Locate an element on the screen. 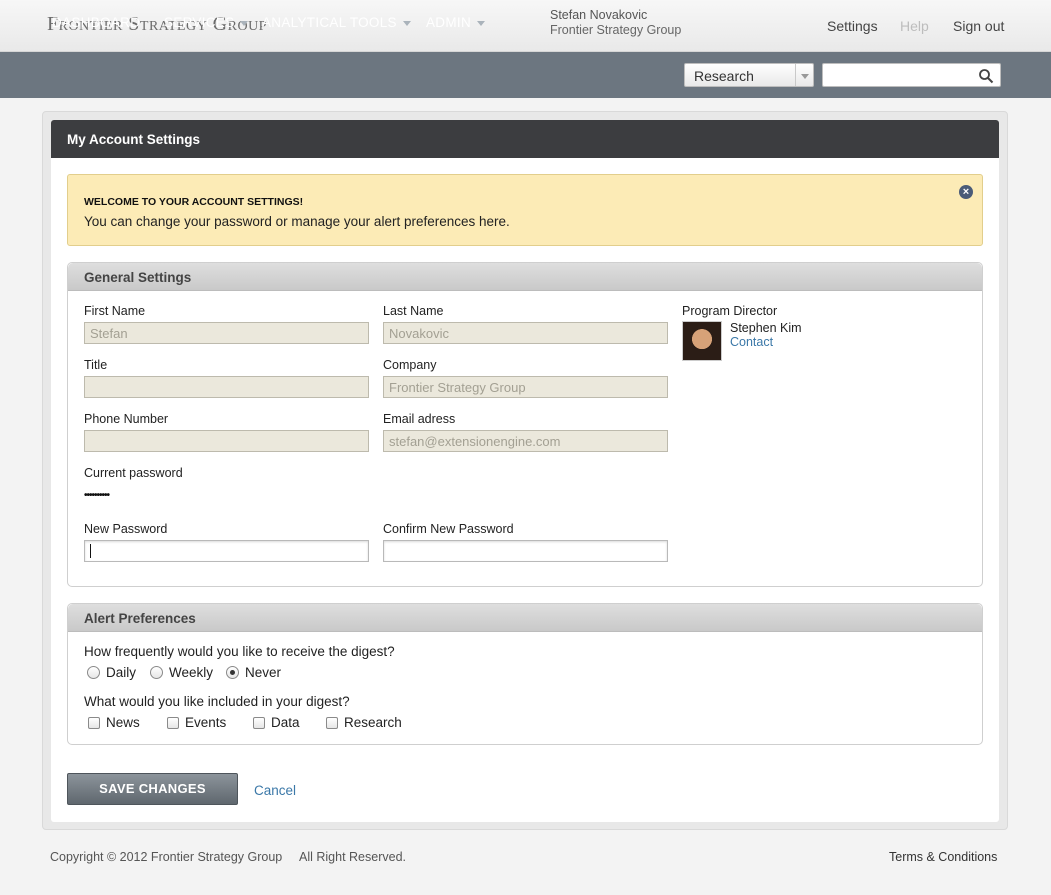  company-field: Frontier Strategy Group is located at coordinates (525, 387).